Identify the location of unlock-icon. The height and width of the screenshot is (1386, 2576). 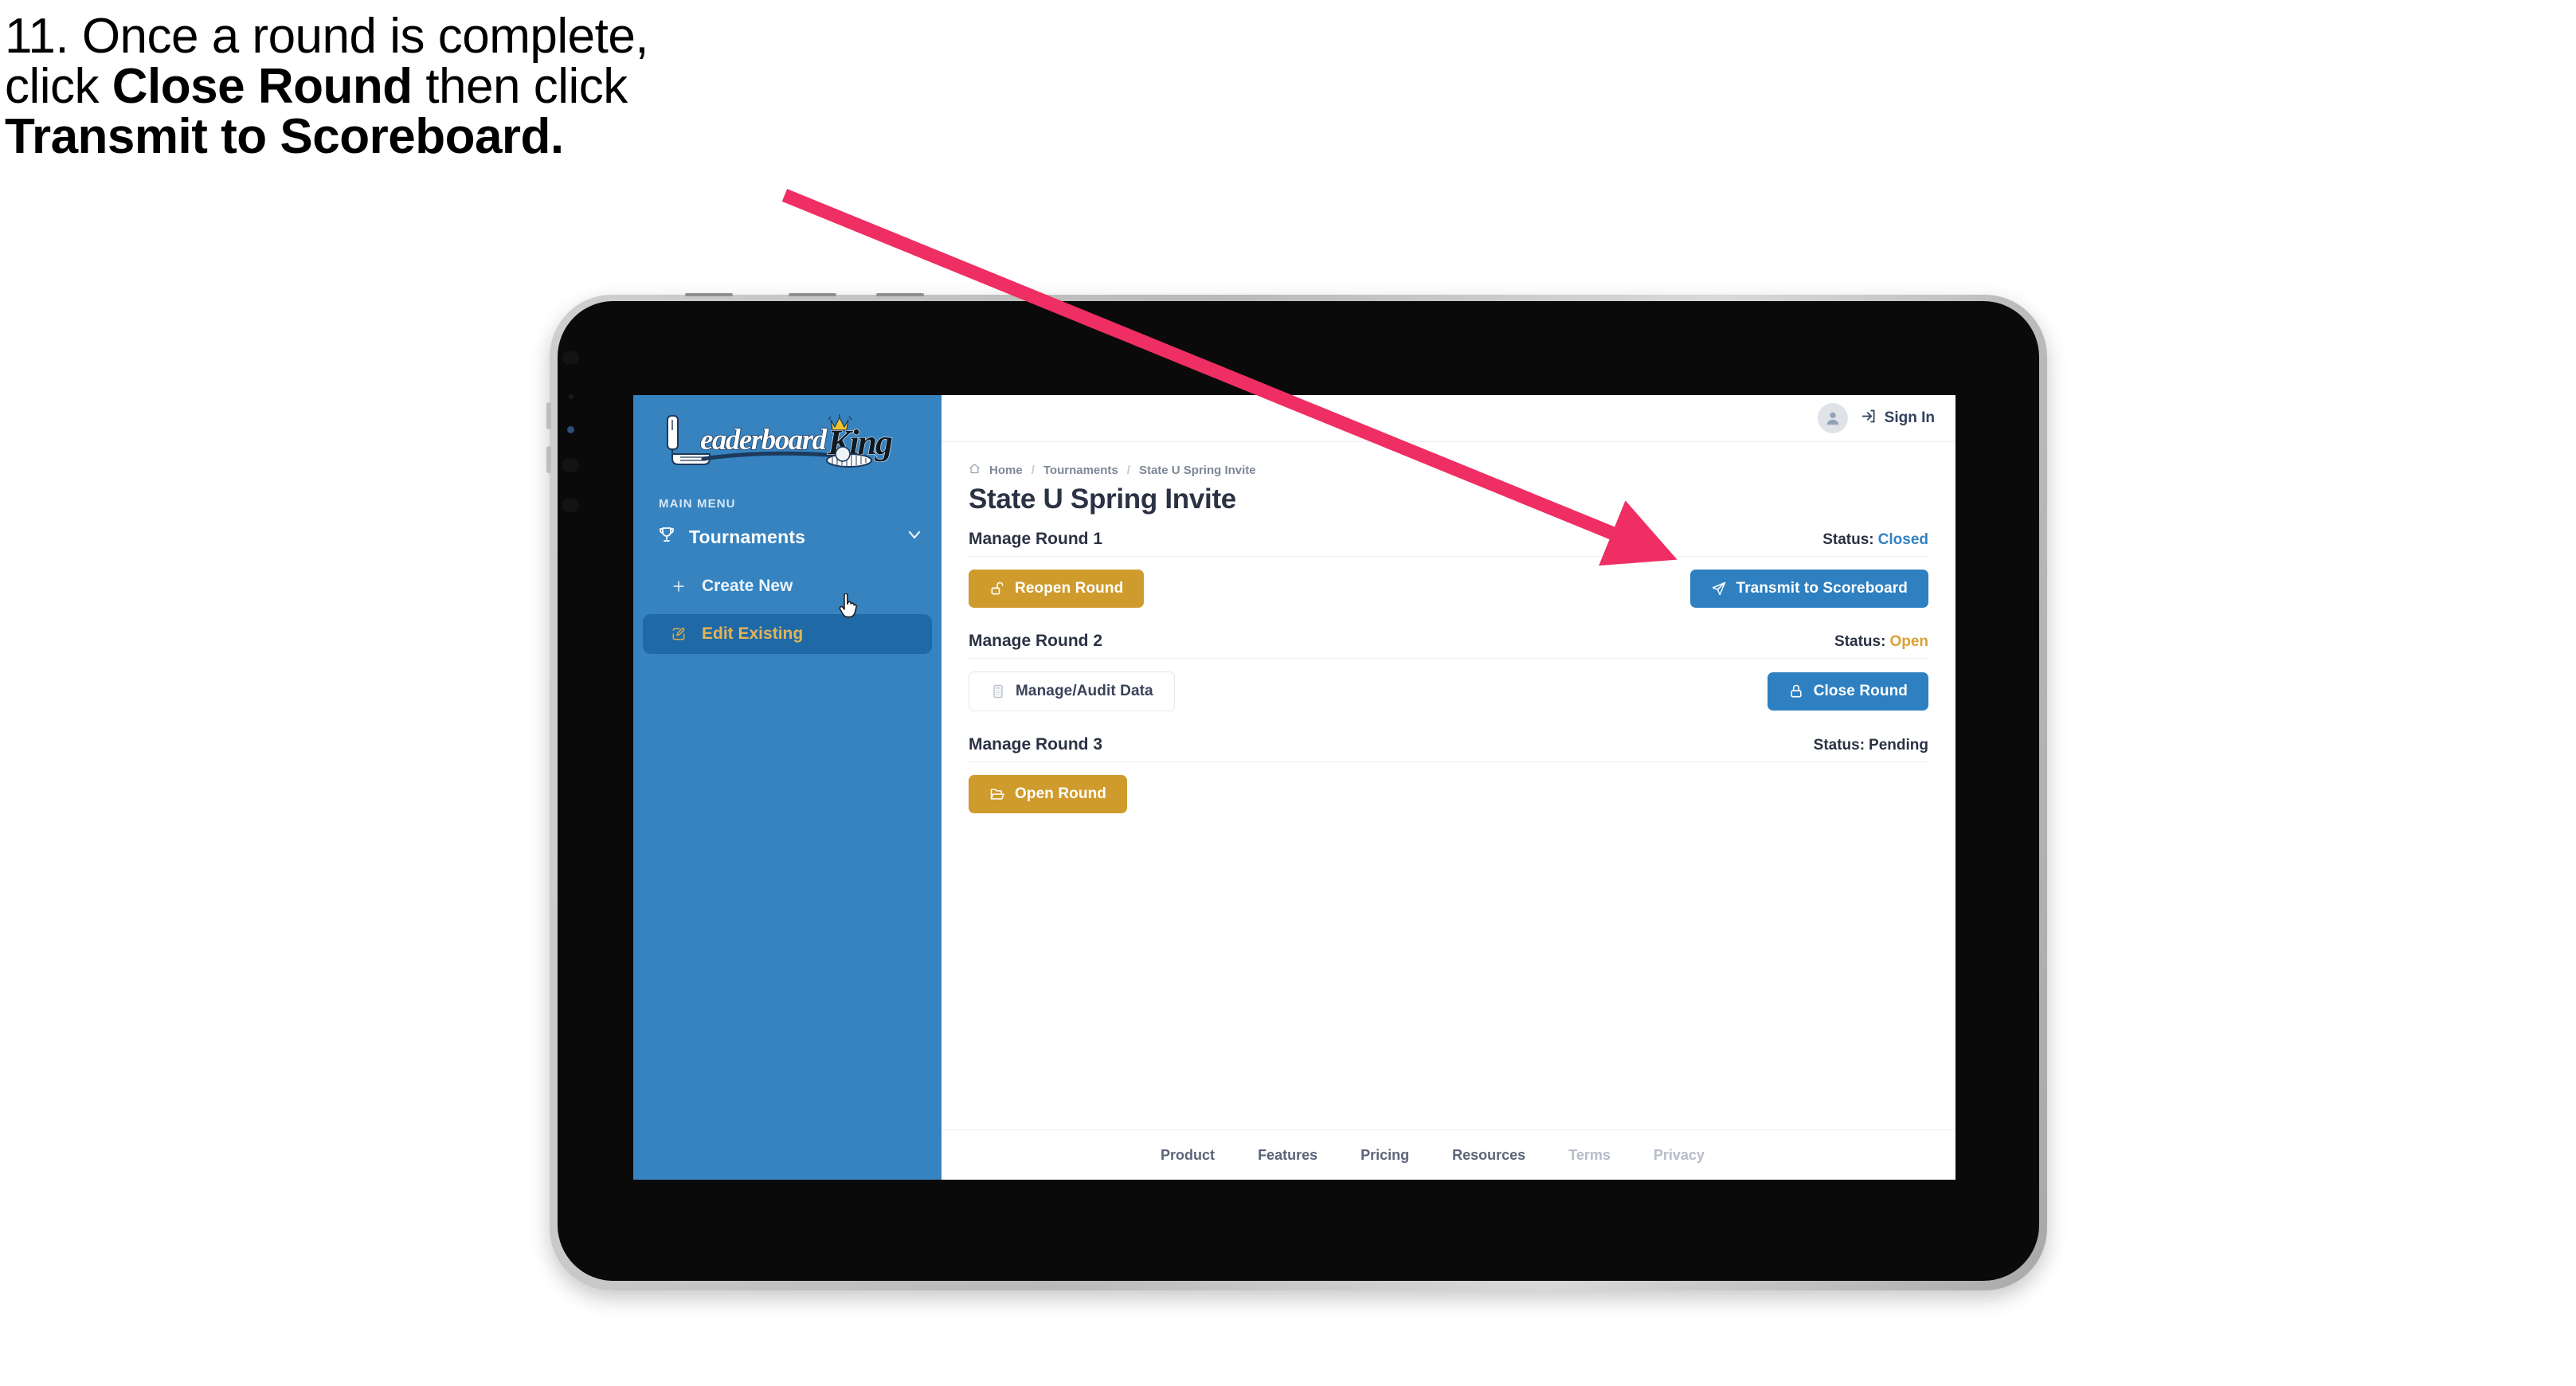
(997, 589).